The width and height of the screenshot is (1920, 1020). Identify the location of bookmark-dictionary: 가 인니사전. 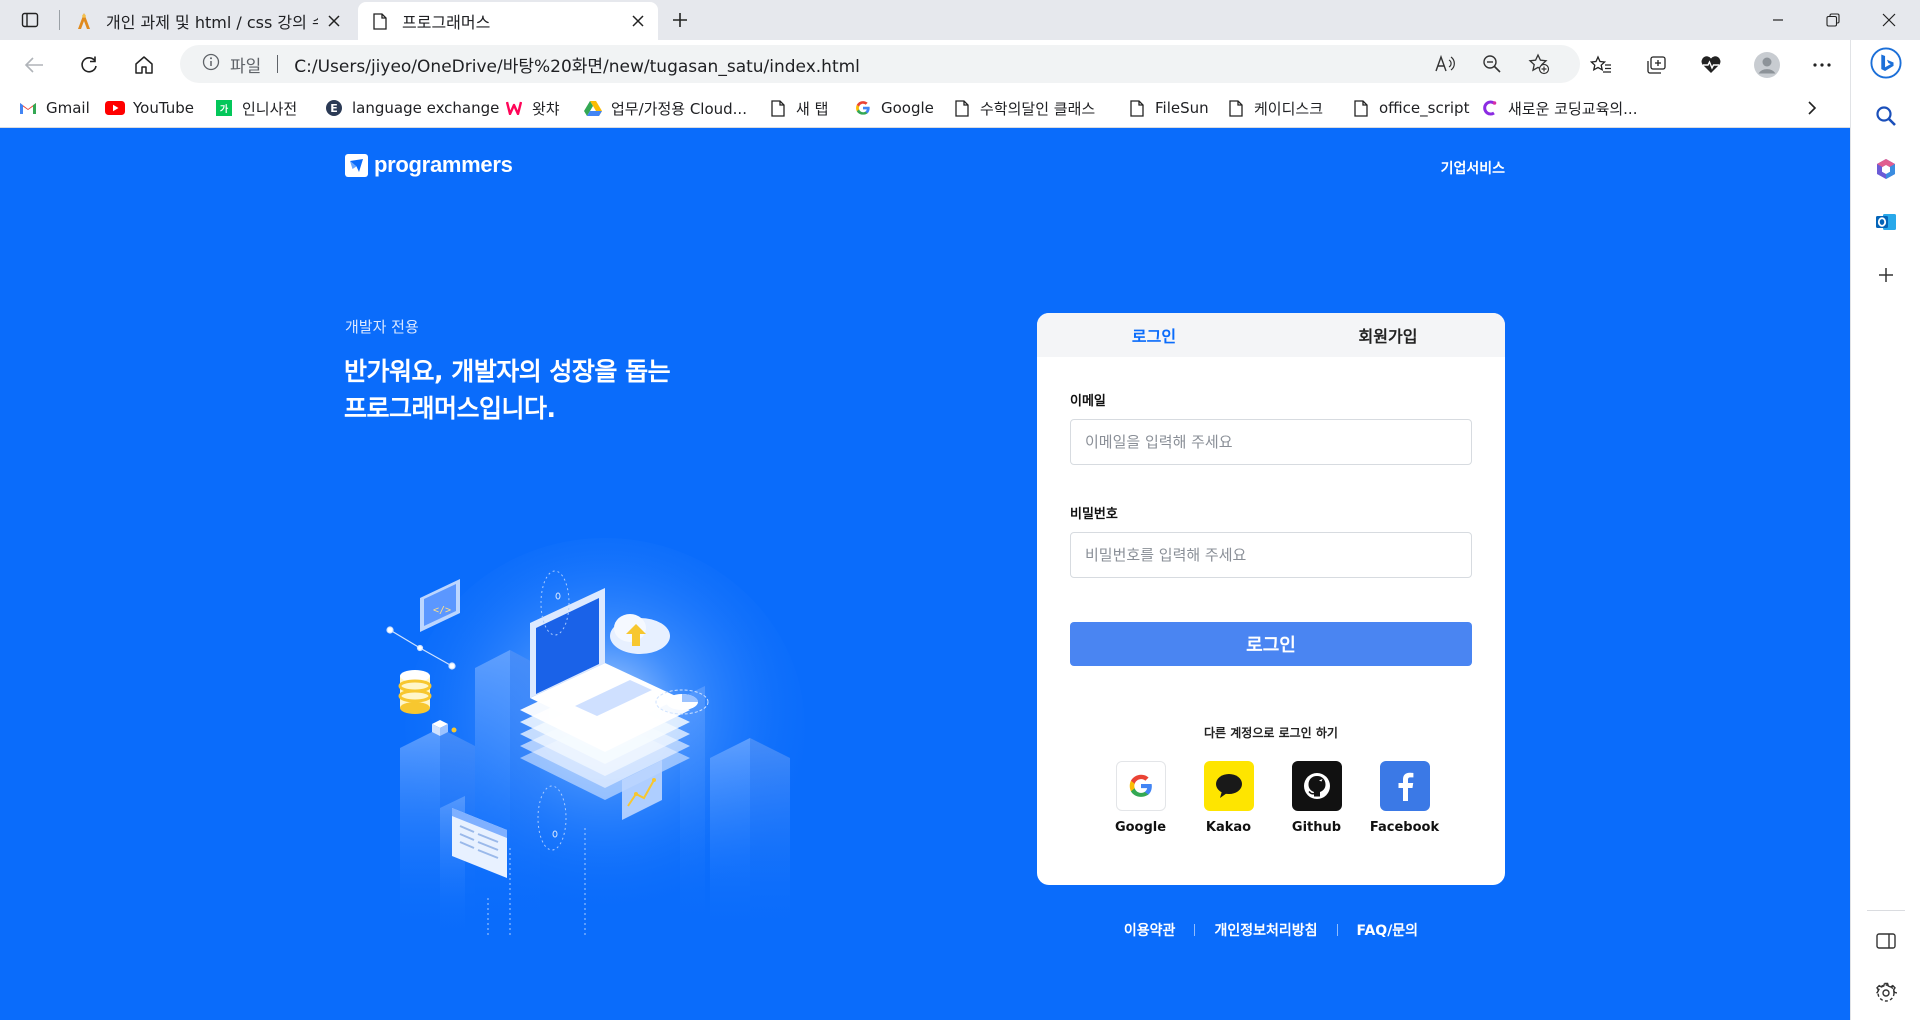
(255, 108).